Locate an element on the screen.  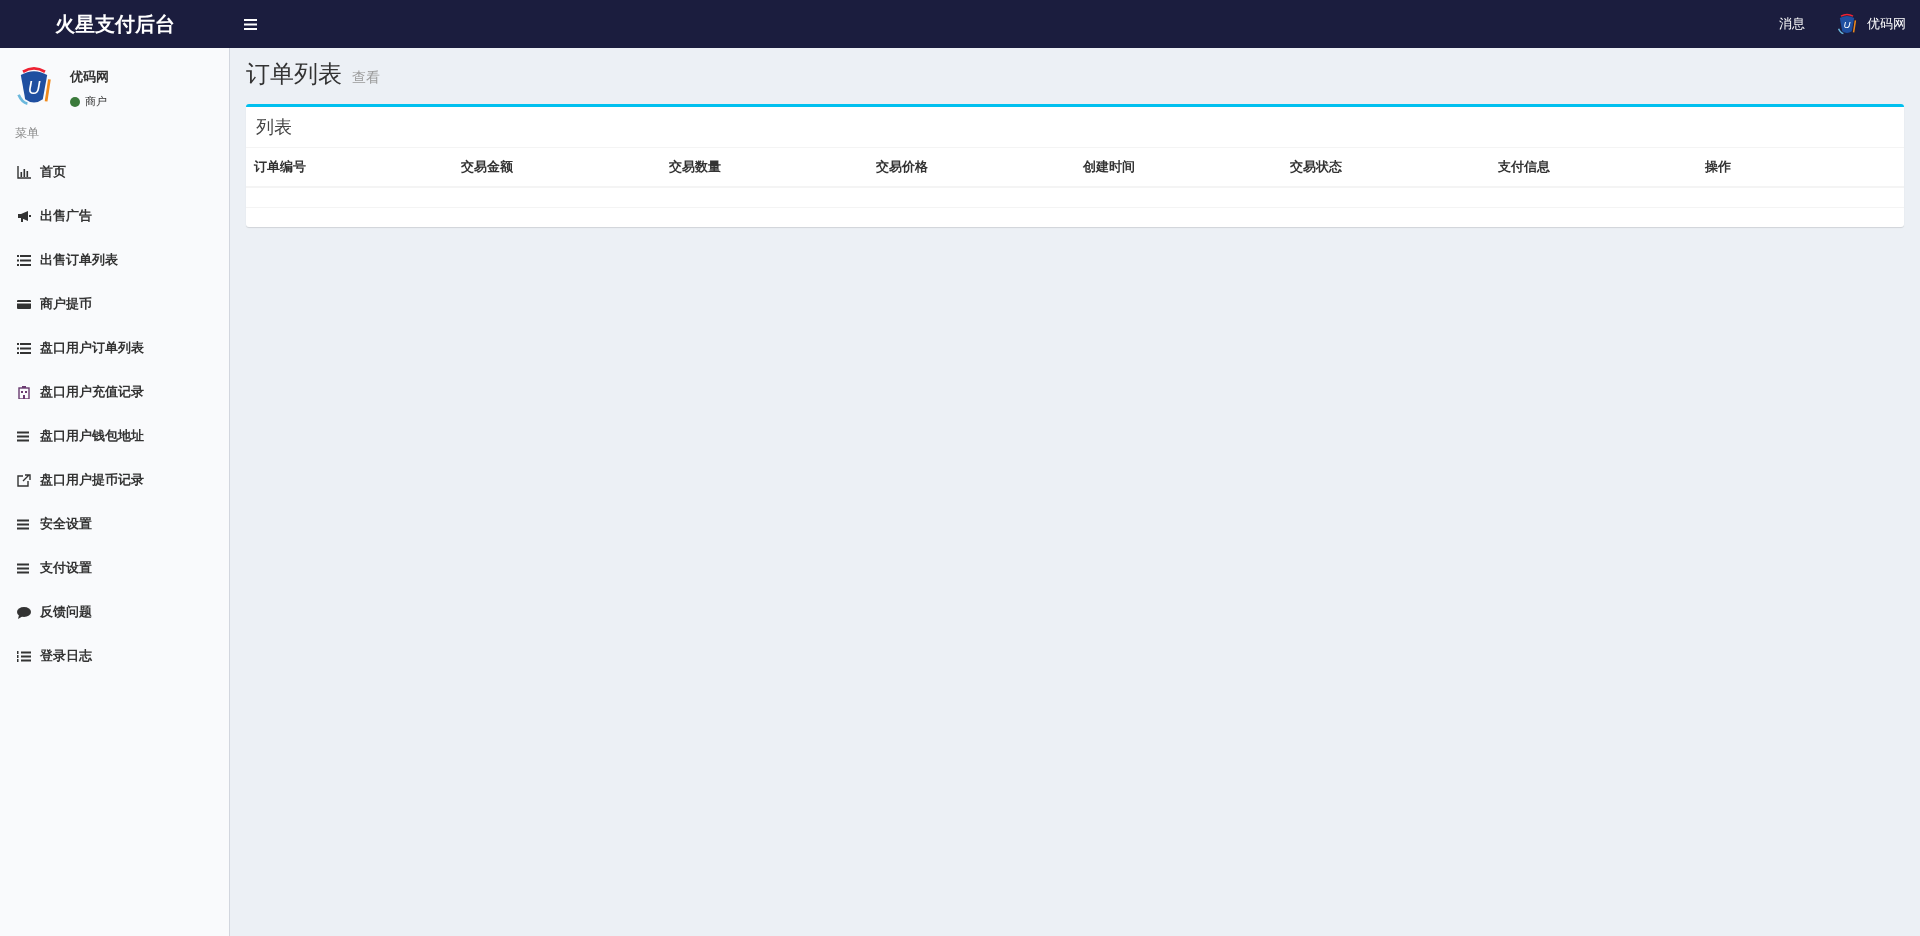
column-header: 交易状态 is located at coordinates (1316, 167).